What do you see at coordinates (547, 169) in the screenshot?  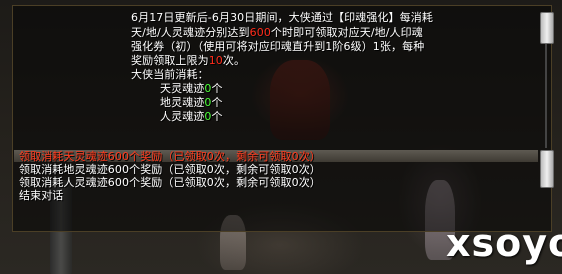 I see `scrollbar-thumb-options` at bounding box center [547, 169].